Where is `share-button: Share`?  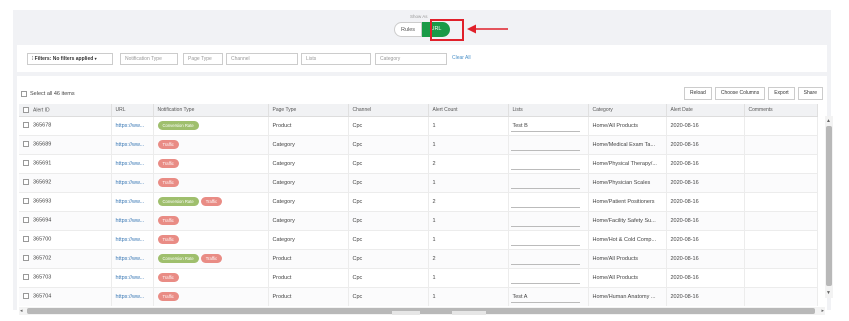 share-button: Share is located at coordinates (810, 93).